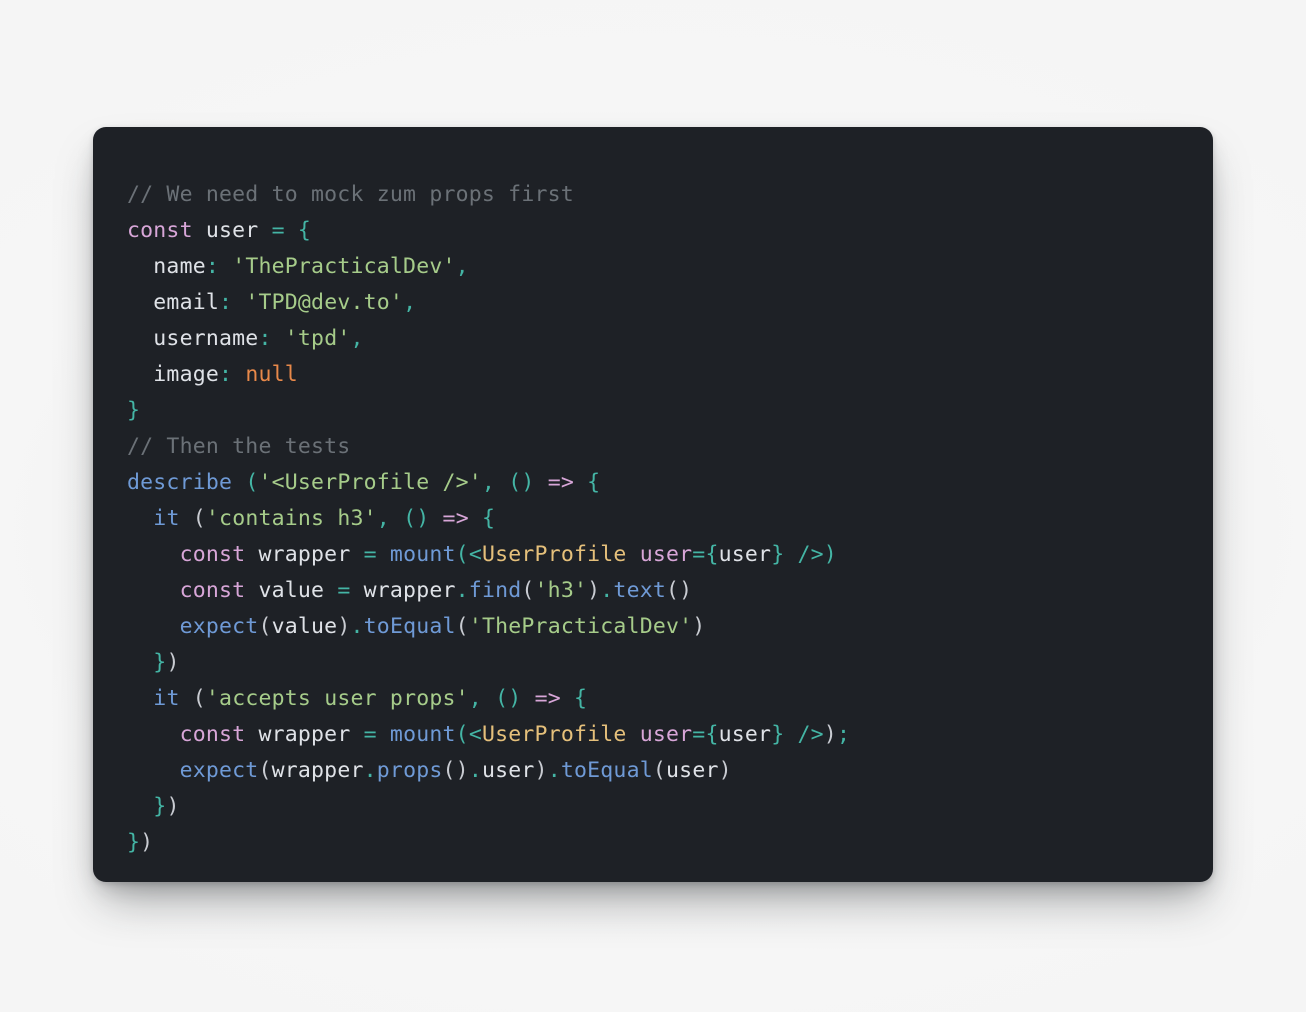 This screenshot has width=1306, height=1012. What do you see at coordinates (193, 338) in the screenshot?
I see `code-token-plain: username` at bounding box center [193, 338].